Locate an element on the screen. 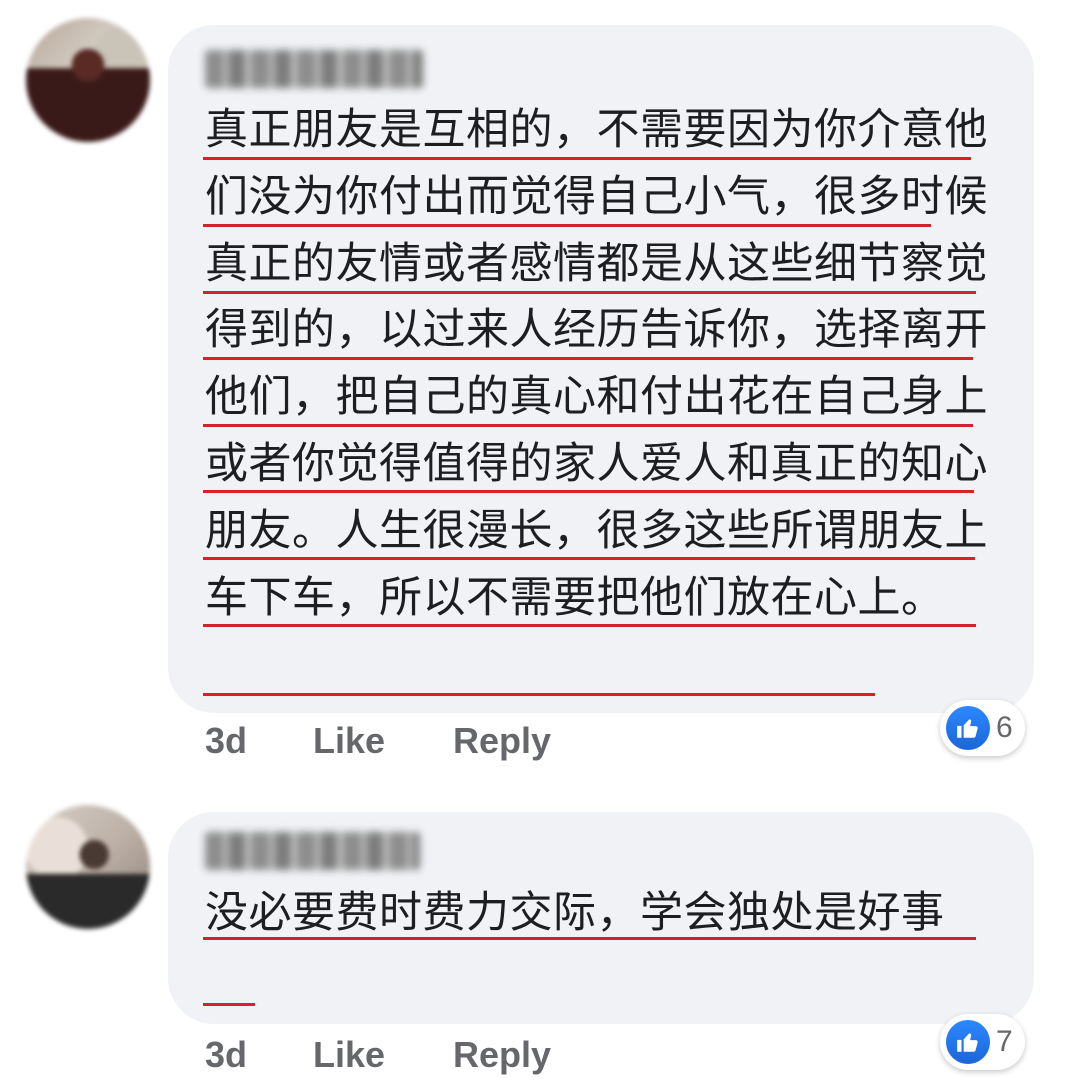 Image resolution: width=1073 pixels, height=1090 pixels. reaction-count: 6 is located at coordinates (1004, 727).